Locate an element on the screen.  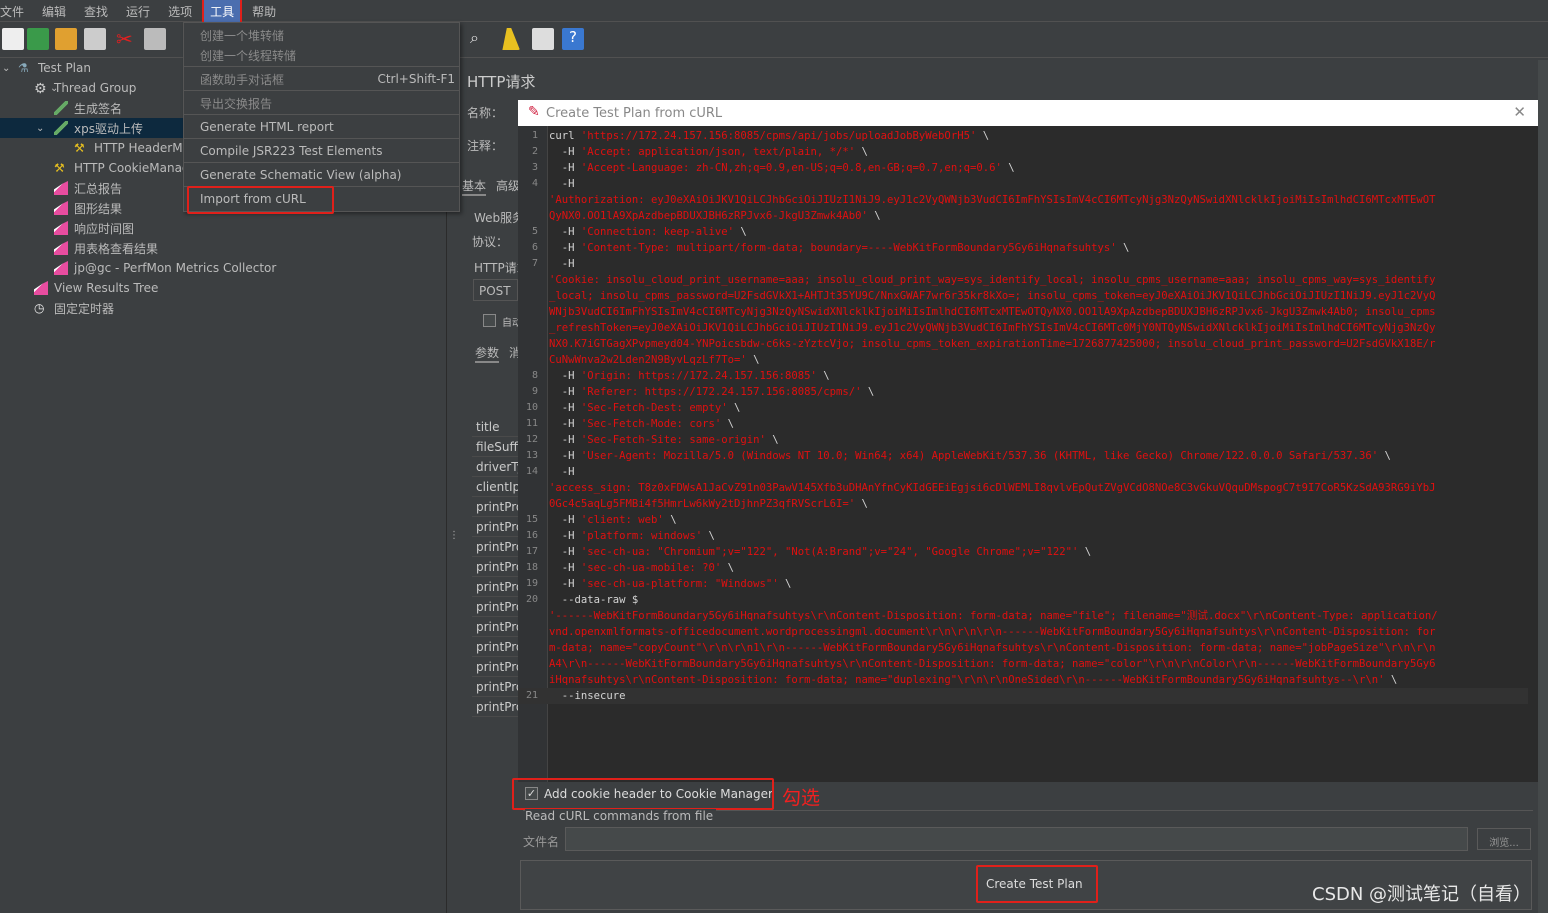
tab-params: 参数 is located at coordinates (487, 353).